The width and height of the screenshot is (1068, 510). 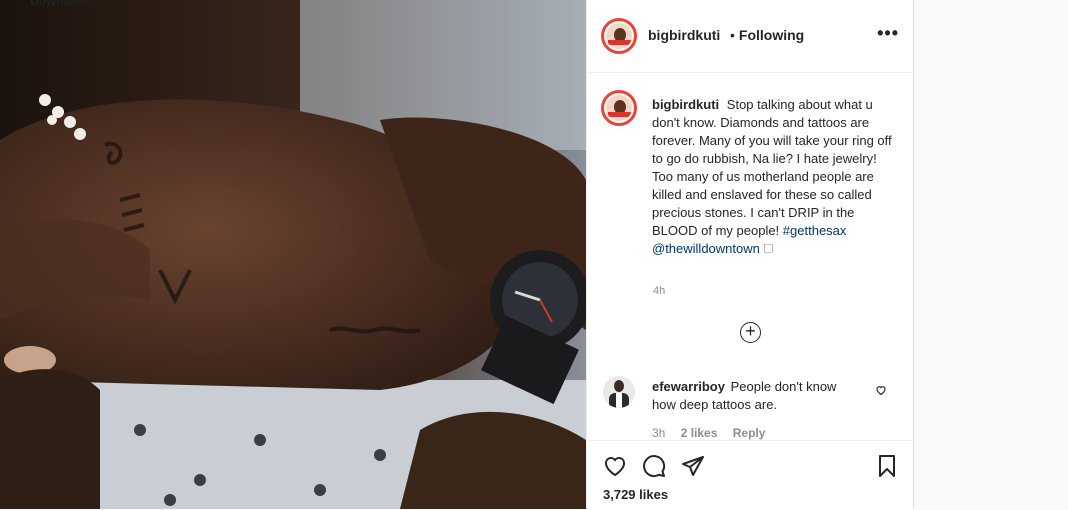 I want to click on more-options-icon: •••, so click(x=888, y=33).